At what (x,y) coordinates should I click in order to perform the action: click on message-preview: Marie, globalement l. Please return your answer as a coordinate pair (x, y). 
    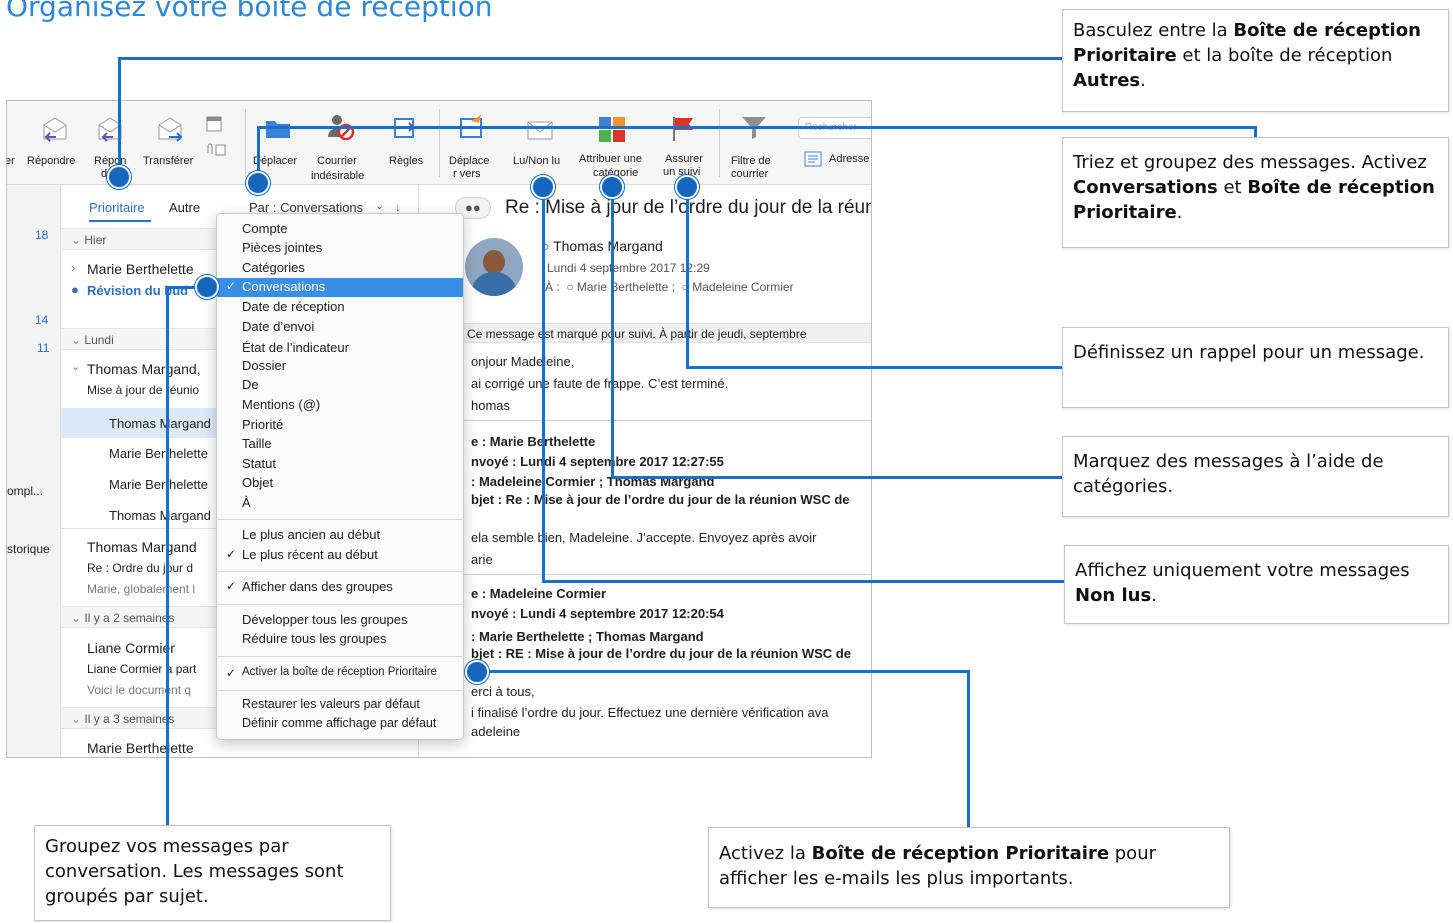
    Looking at the image, I should click on (141, 589).